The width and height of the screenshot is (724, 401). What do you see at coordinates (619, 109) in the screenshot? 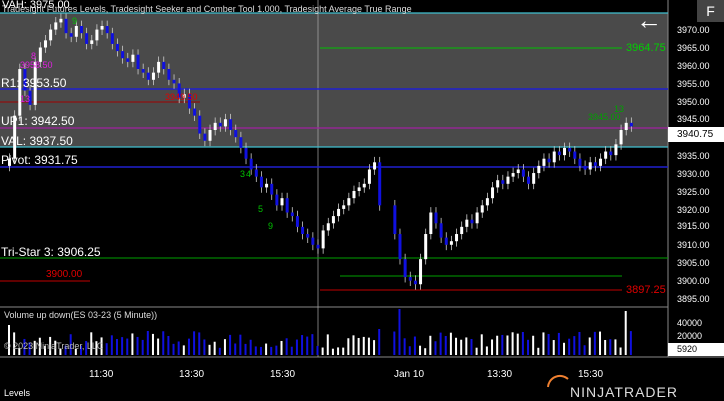
I see `green-right-count: 13` at bounding box center [619, 109].